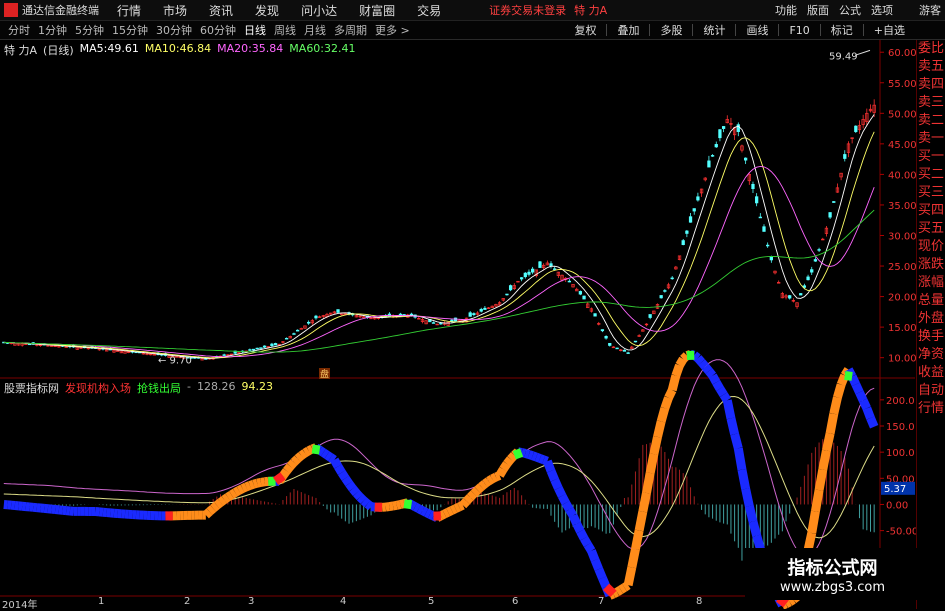 The width and height of the screenshot is (945, 611). Describe the element at coordinates (902, 53) in the screenshot. I see `price-tick-label: 60.00` at that location.